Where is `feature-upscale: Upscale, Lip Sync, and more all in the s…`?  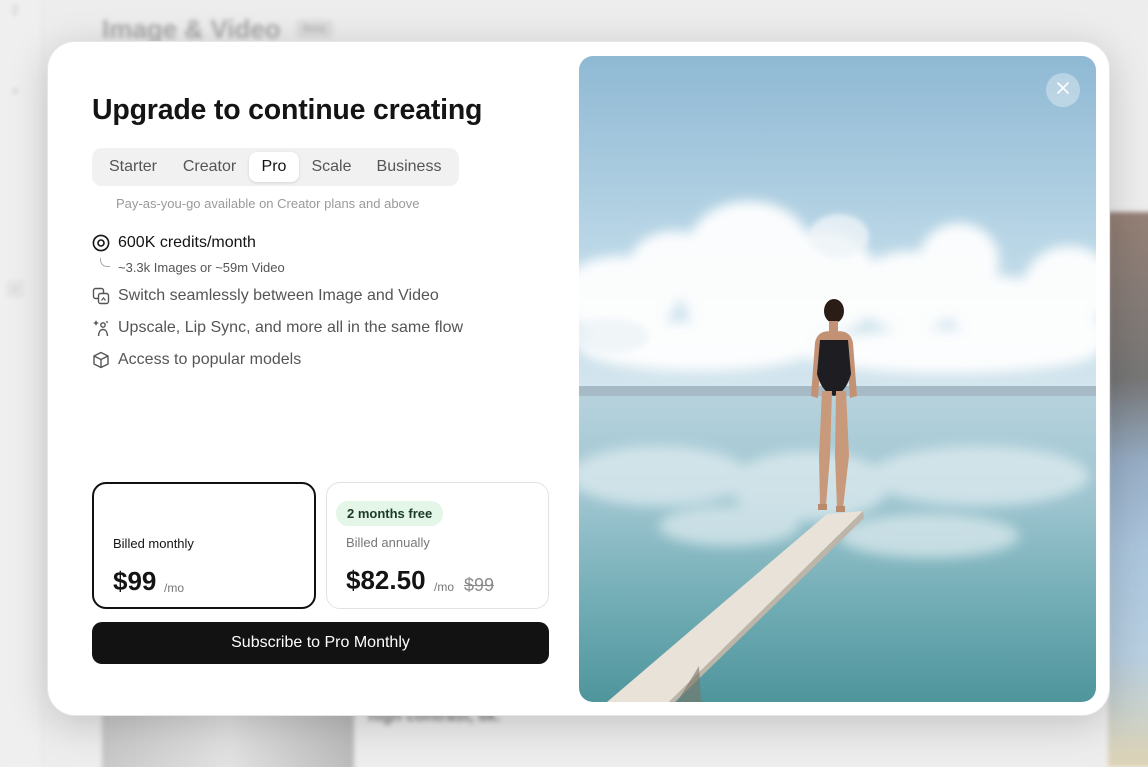 feature-upscale: Upscale, Lip Sync, and more all in the s… is located at coordinates (277, 328).